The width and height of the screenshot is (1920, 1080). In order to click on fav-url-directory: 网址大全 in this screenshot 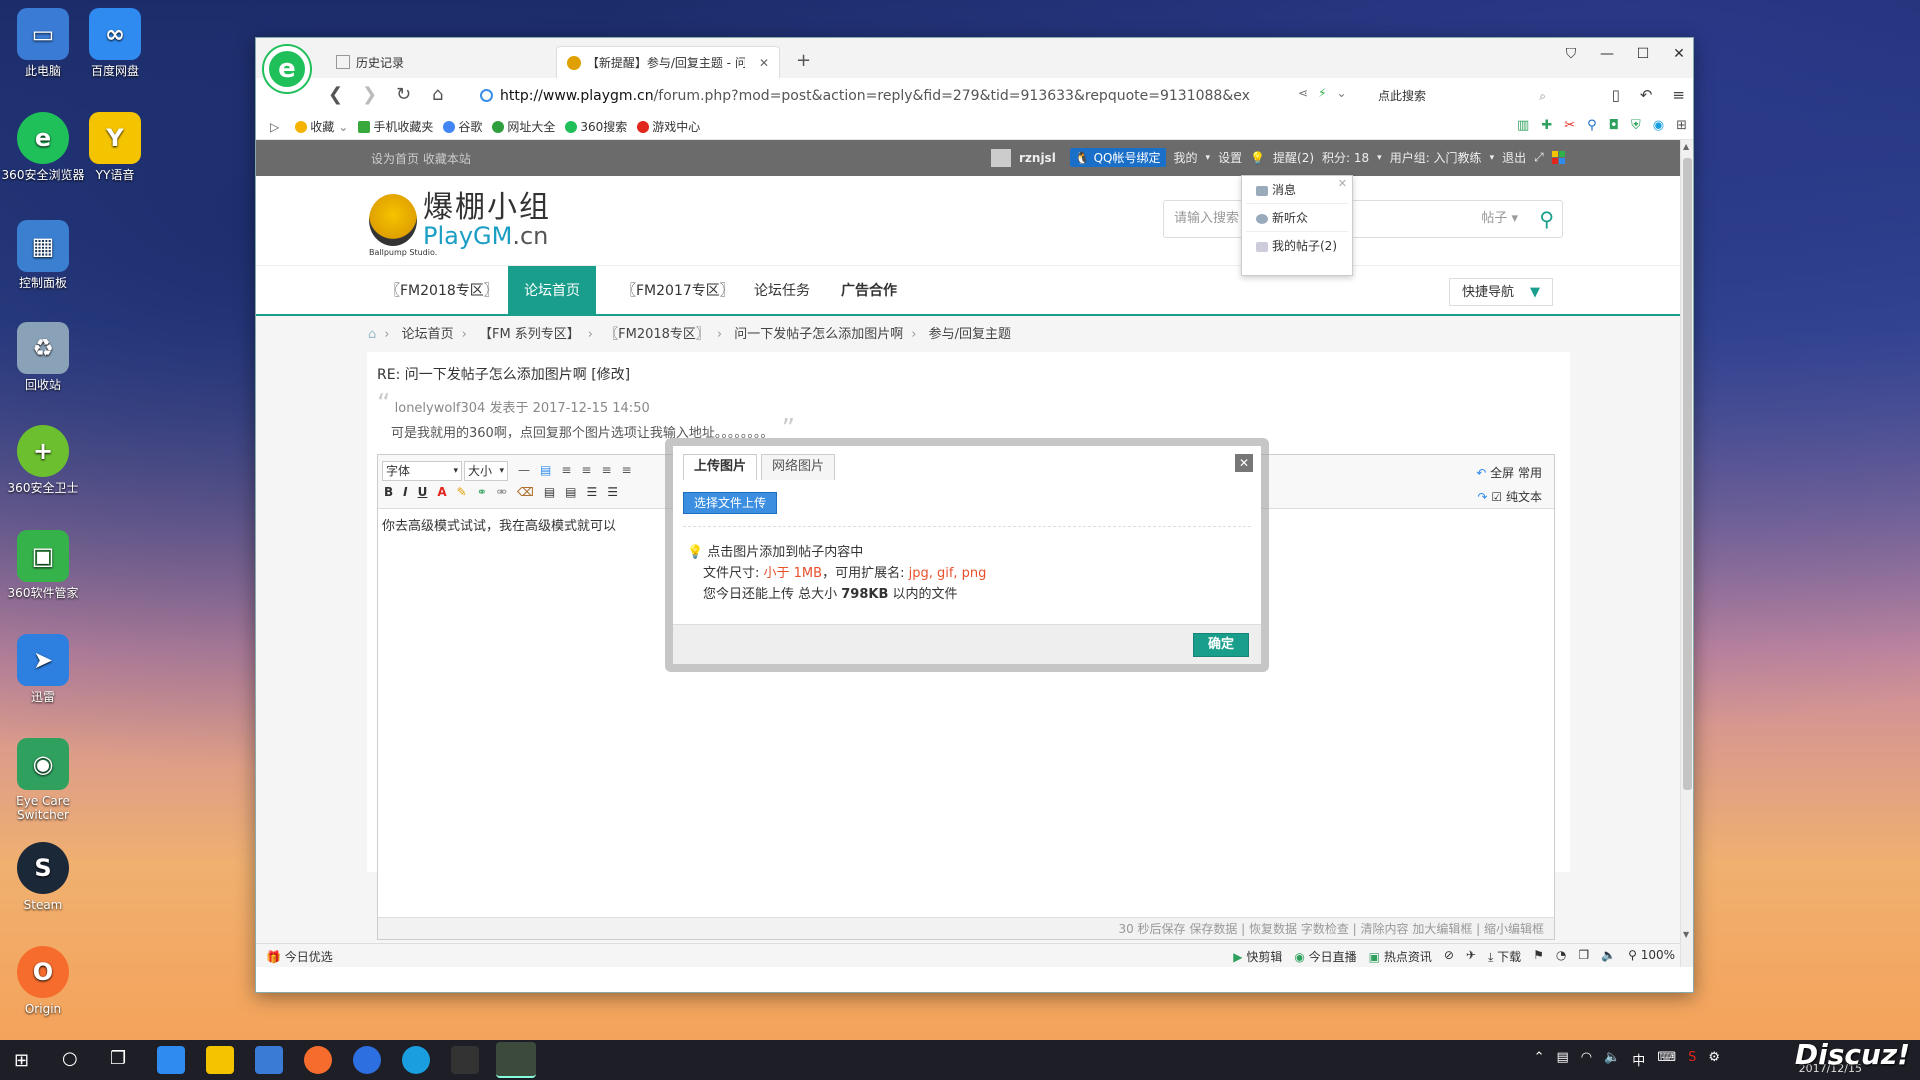, I will do `click(523, 126)`.